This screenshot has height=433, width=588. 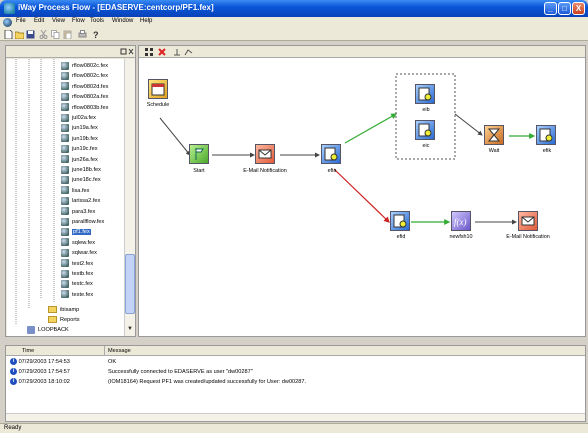 I want to click on delete-icon, so click(x=162, y=52).